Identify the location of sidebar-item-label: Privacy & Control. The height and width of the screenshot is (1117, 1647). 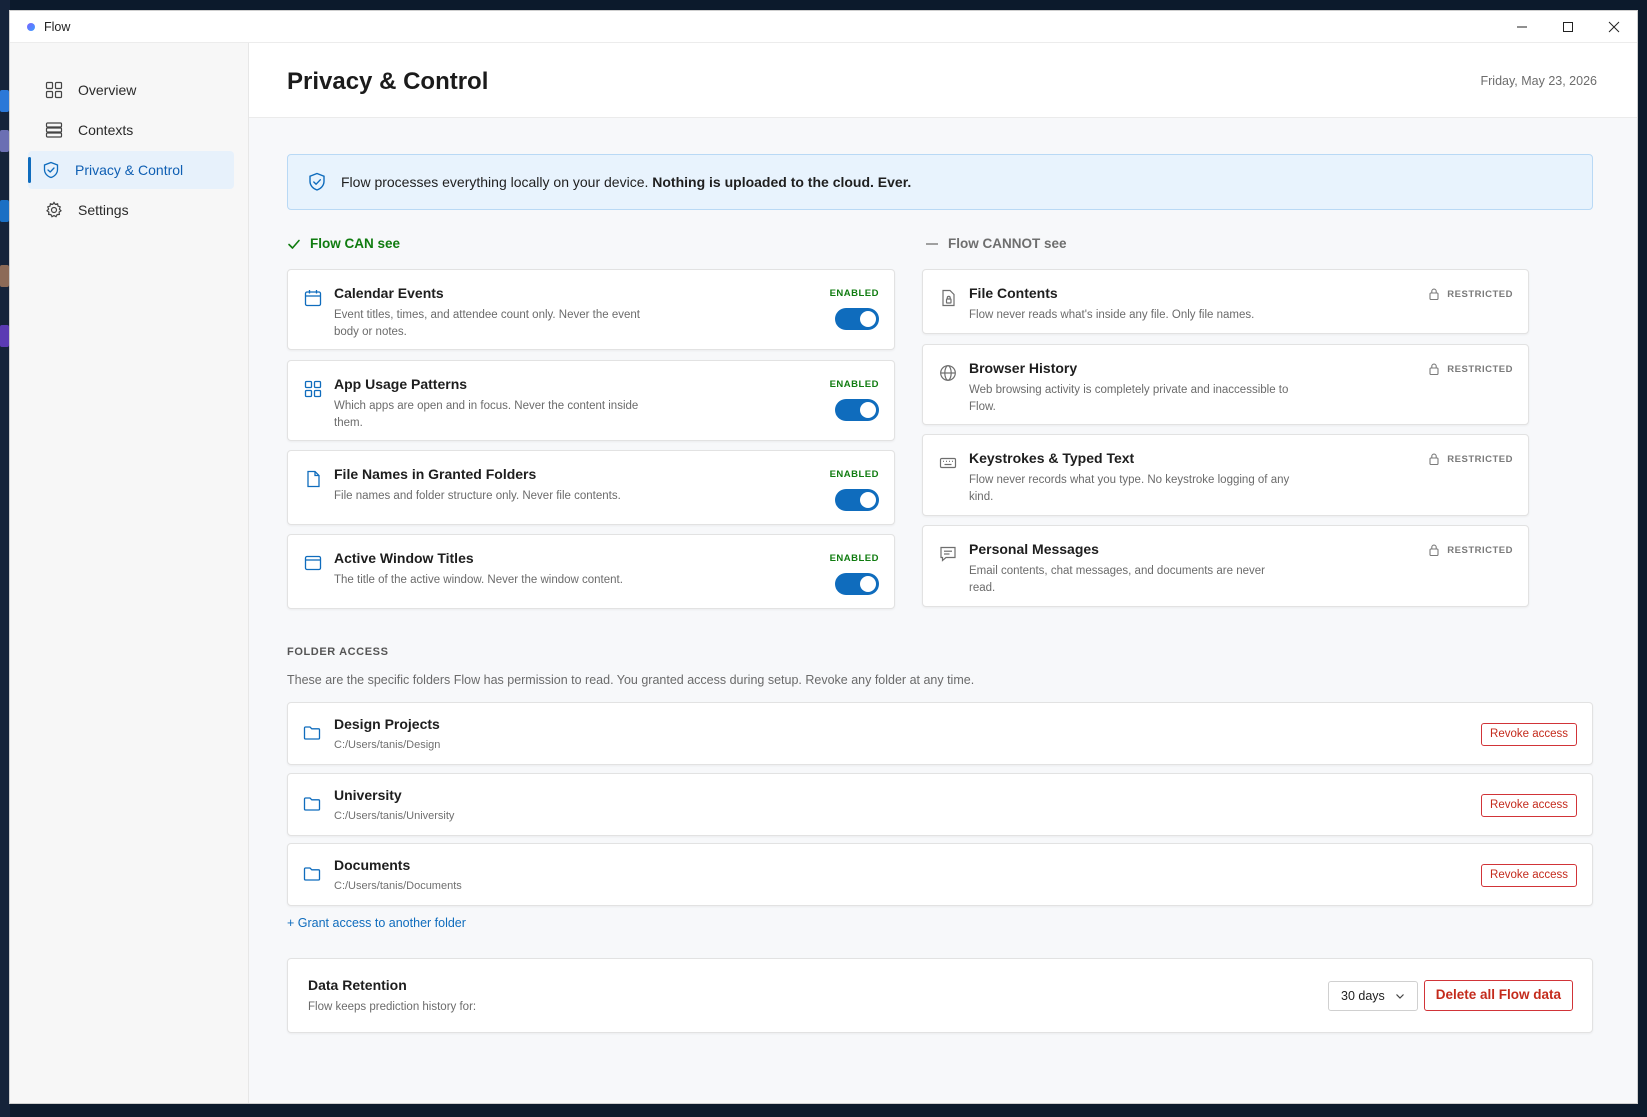
(129, 170).